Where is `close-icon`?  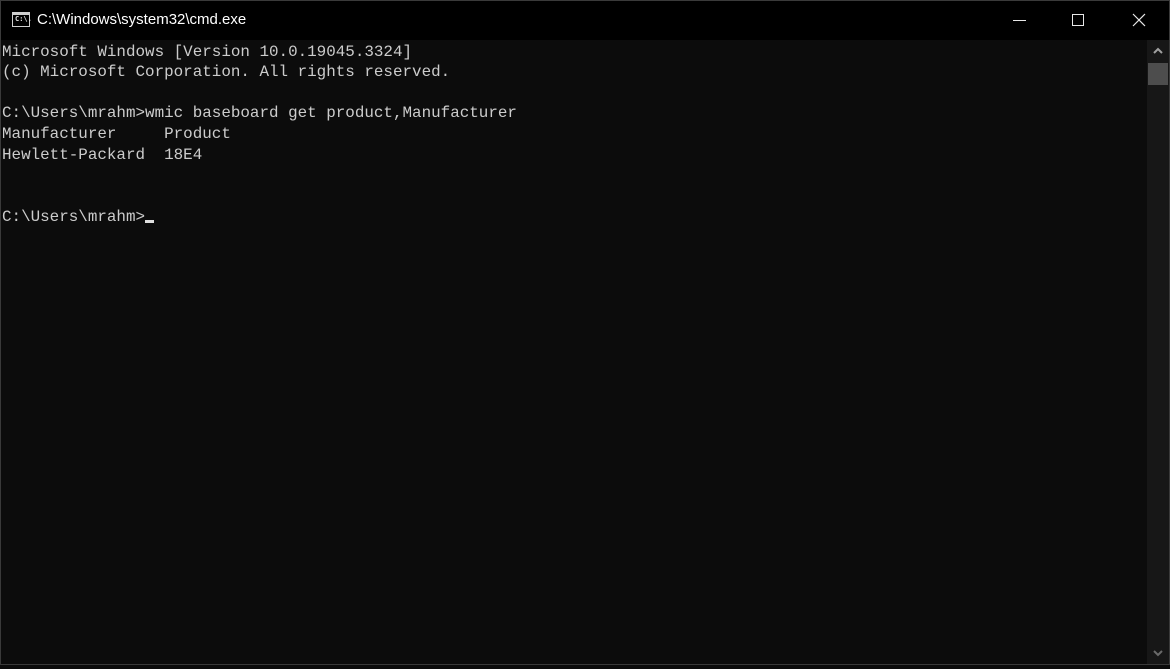 close-icon is located at coordinates (1139, 20).